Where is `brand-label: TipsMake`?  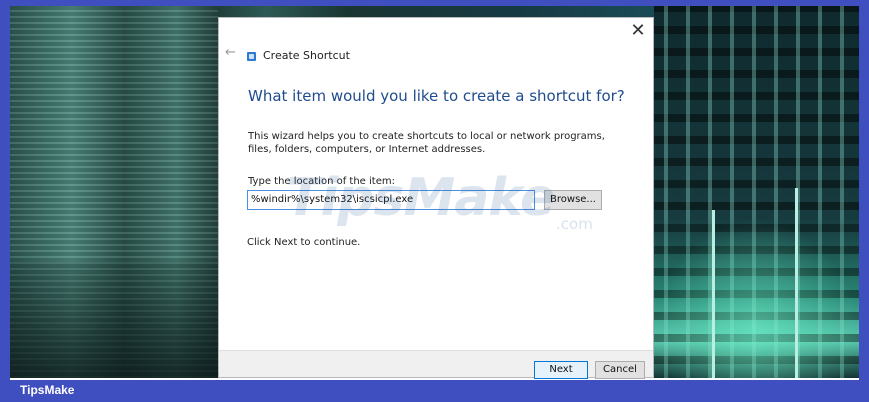
brand-label: TipsMake is located at coordinates (47, 390).